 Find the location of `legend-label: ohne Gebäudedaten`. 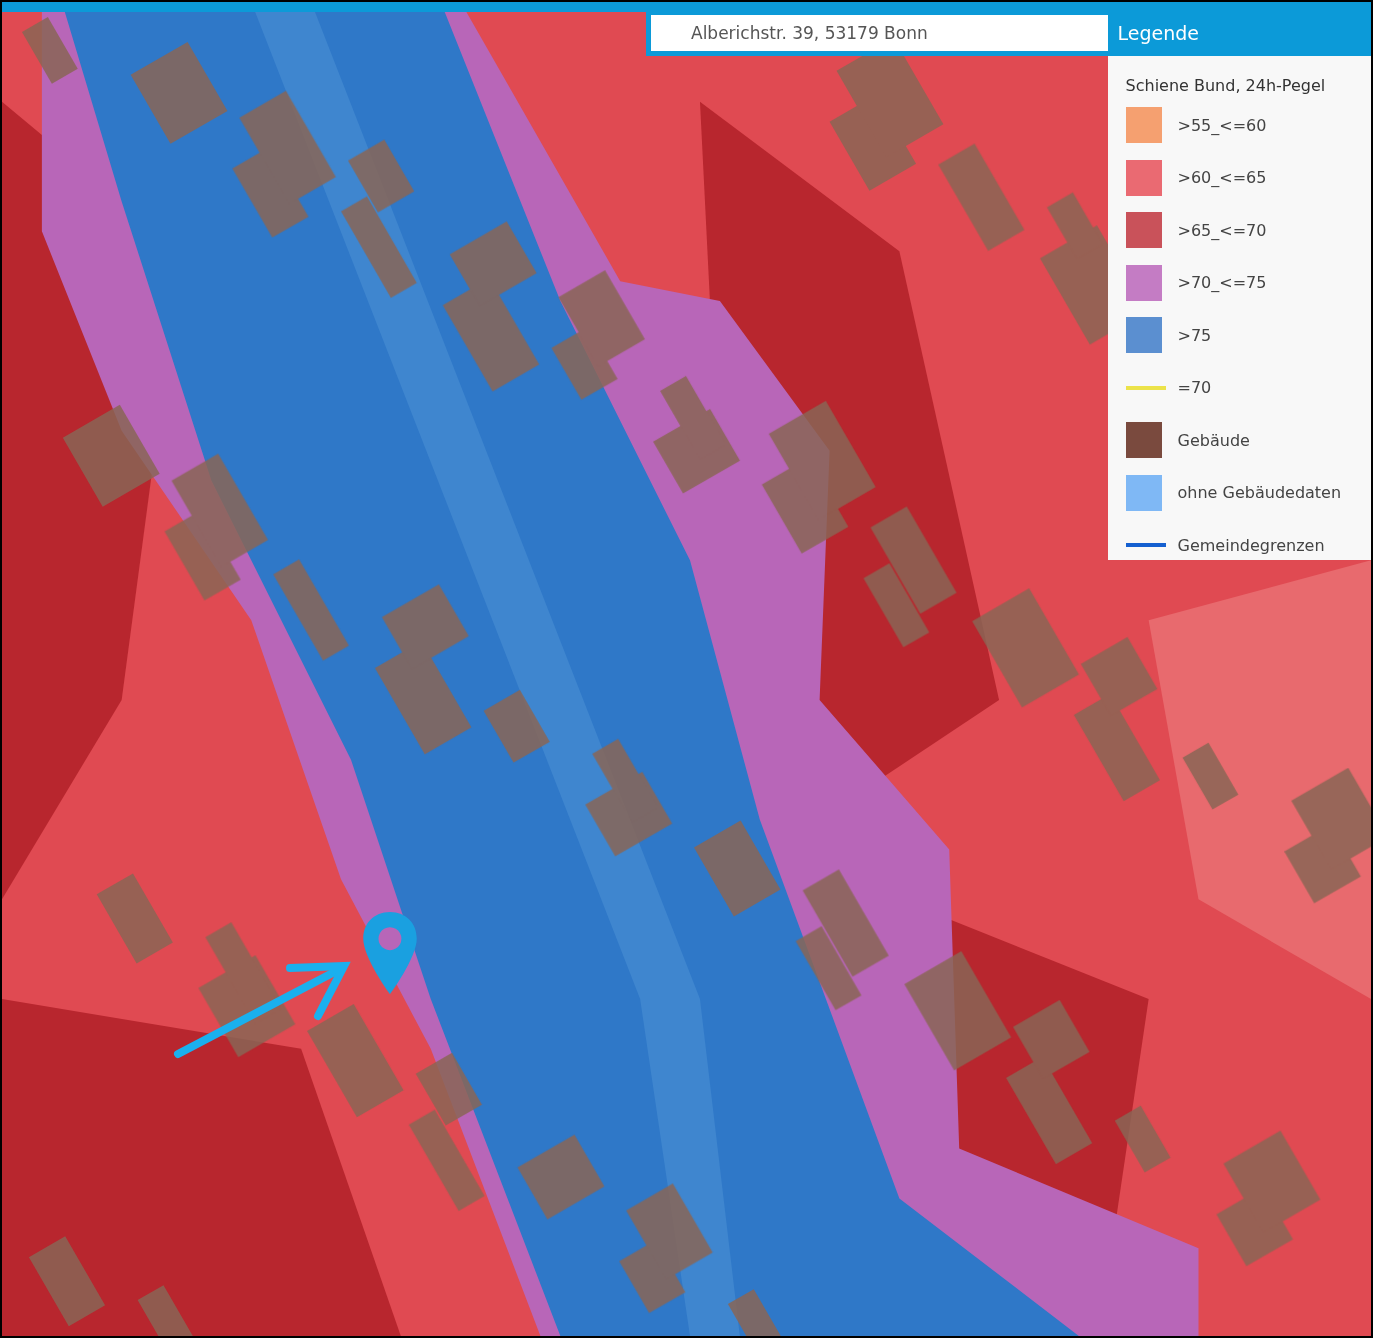

legend-label: ohne Gebäudedaten is located at coordinates (1259, 493).